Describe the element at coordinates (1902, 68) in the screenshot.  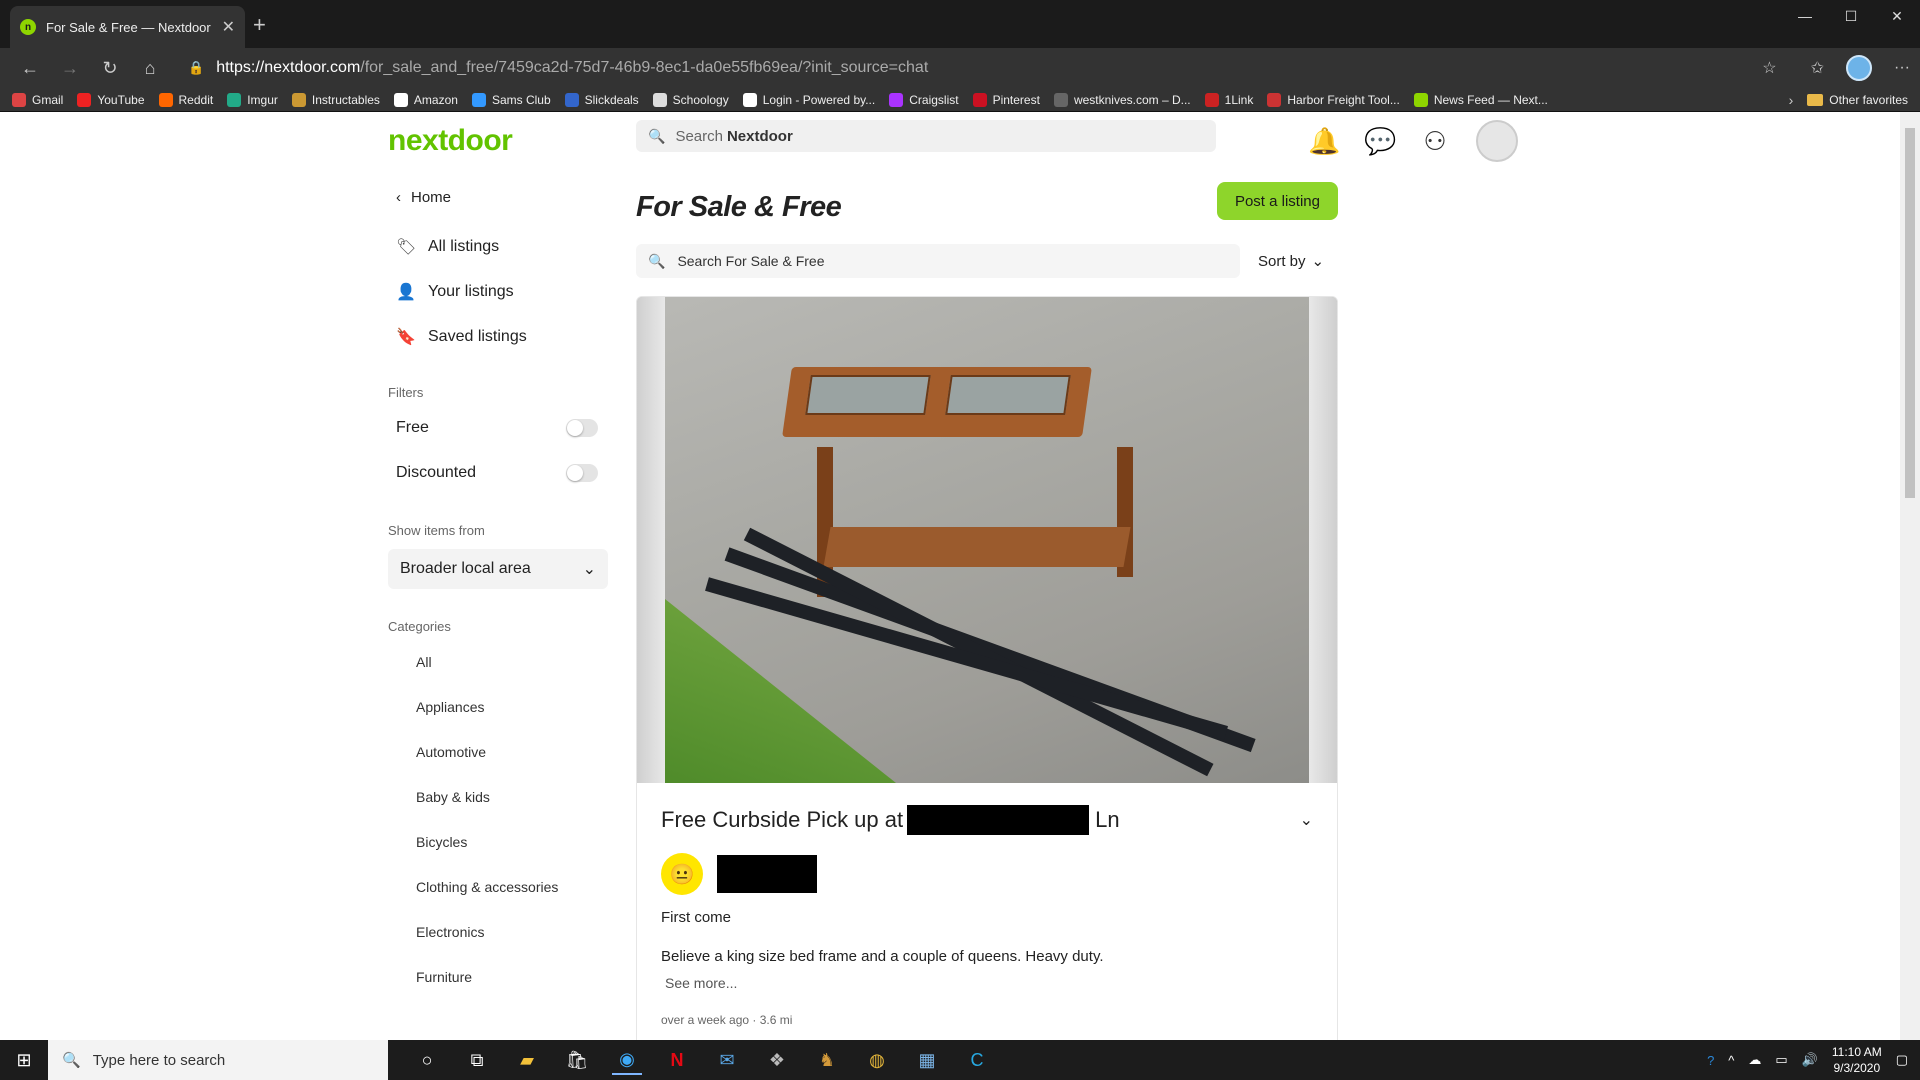
I see `more-menu-icon: ···` at that location.